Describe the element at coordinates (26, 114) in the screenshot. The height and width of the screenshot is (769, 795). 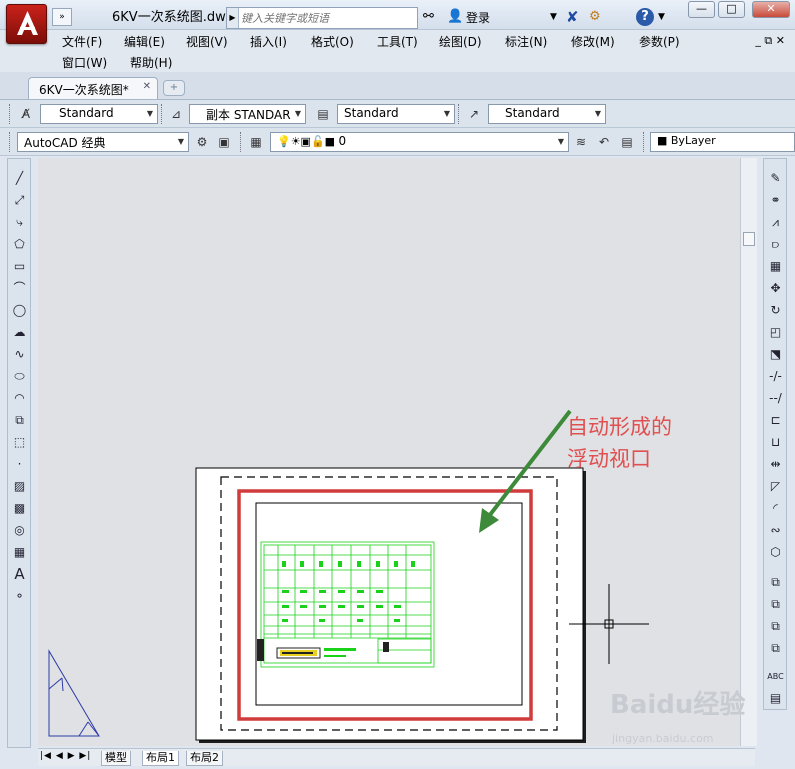
I see `text-style-icon: A̸` at that location.